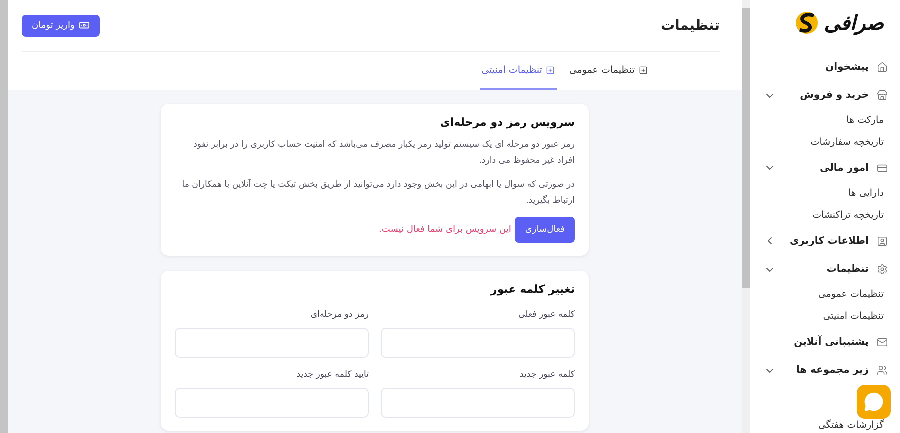 This screenshot has height=433, width=900. I want to click on sidebar-subitem: تاریخچه سفارشات, so click(849, 143).